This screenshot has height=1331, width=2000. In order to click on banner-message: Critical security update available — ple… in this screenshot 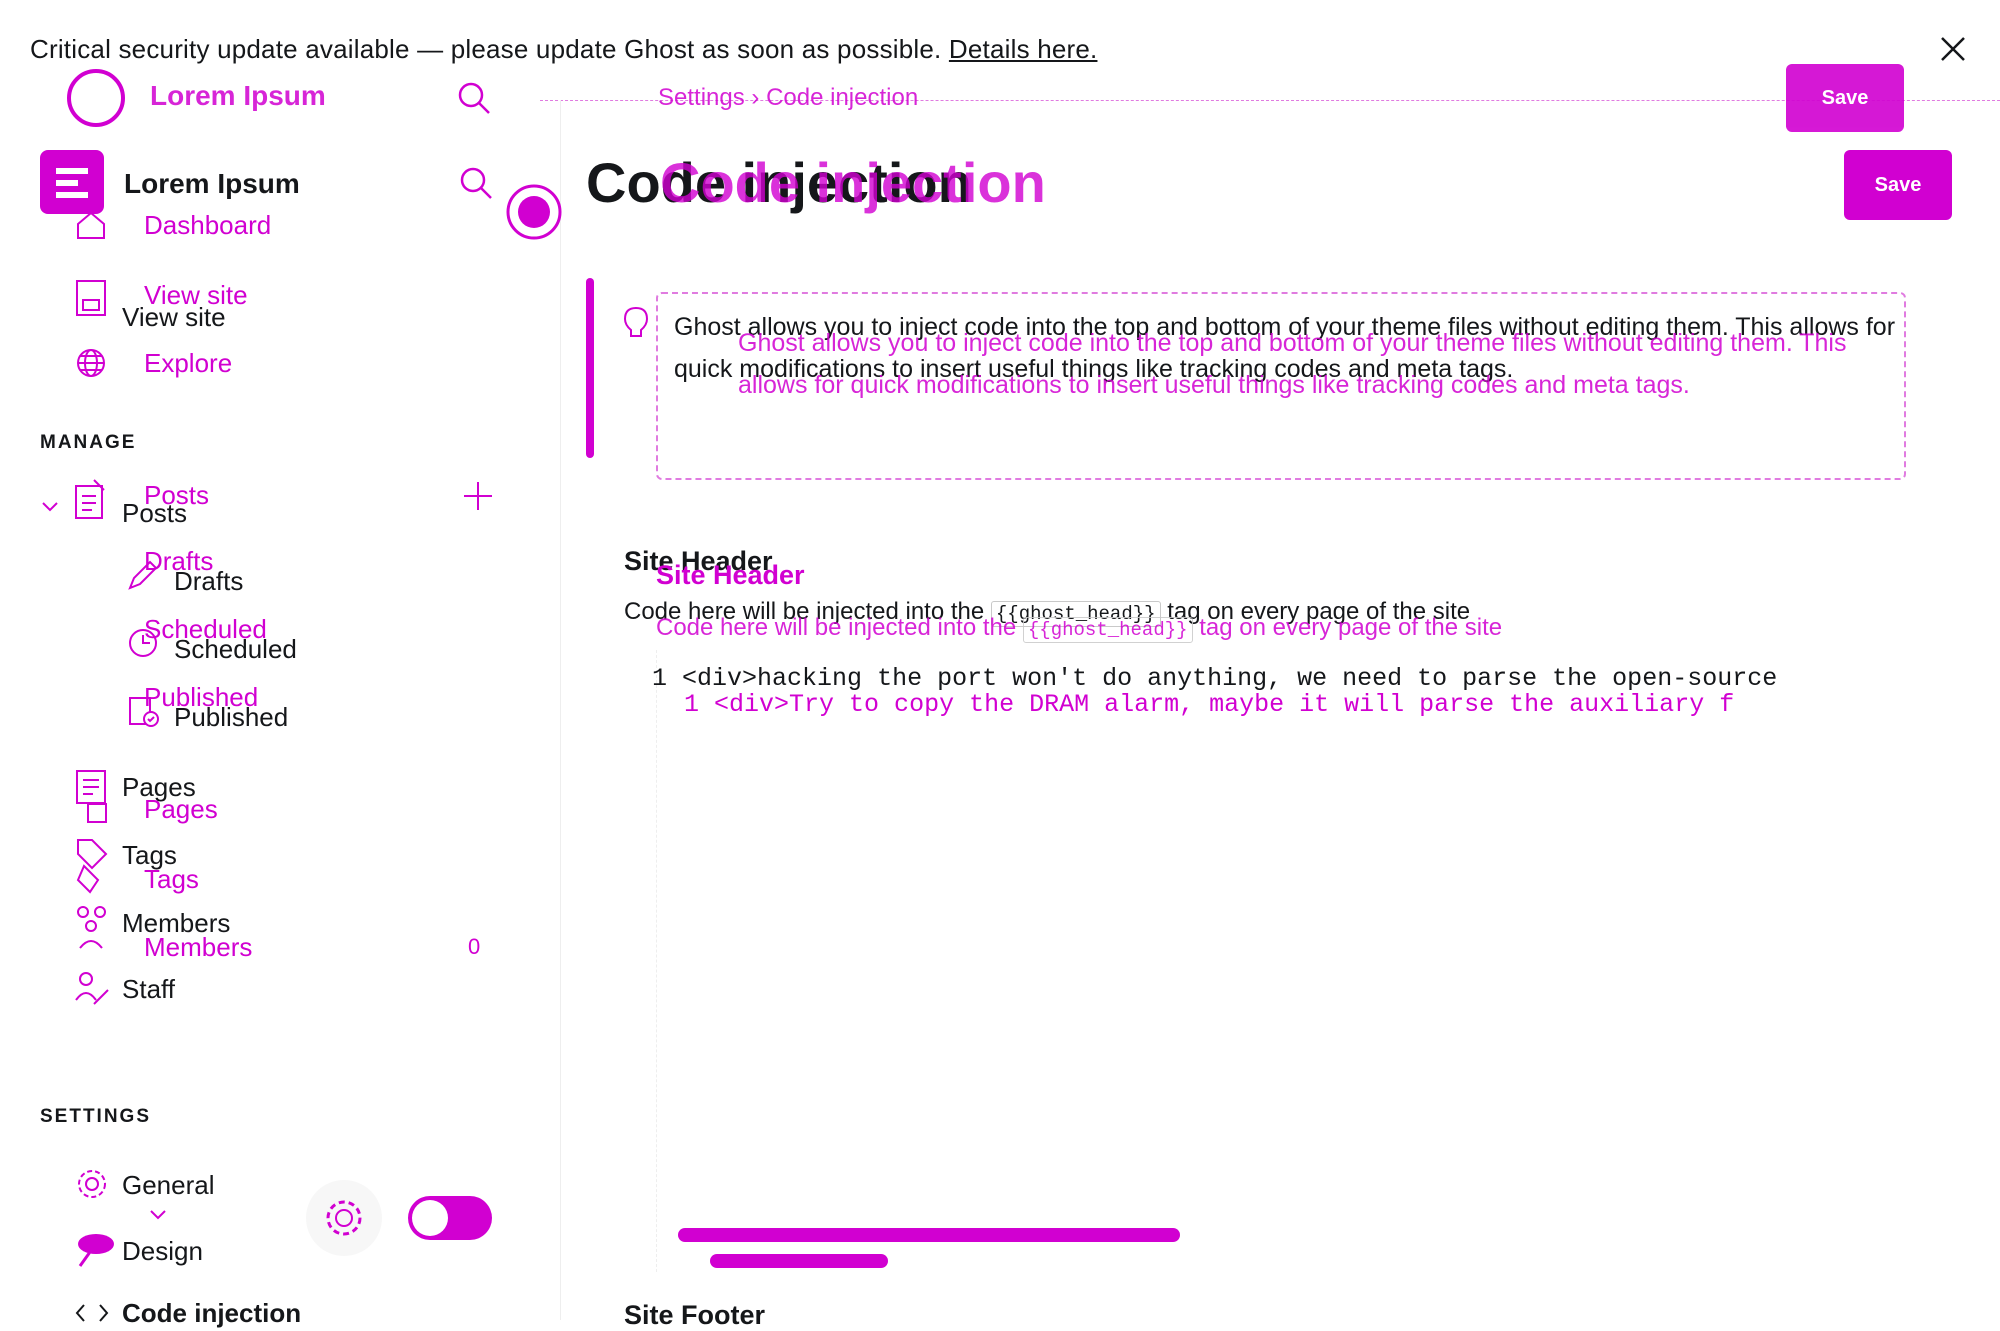, I will do `click(563, 49)`.